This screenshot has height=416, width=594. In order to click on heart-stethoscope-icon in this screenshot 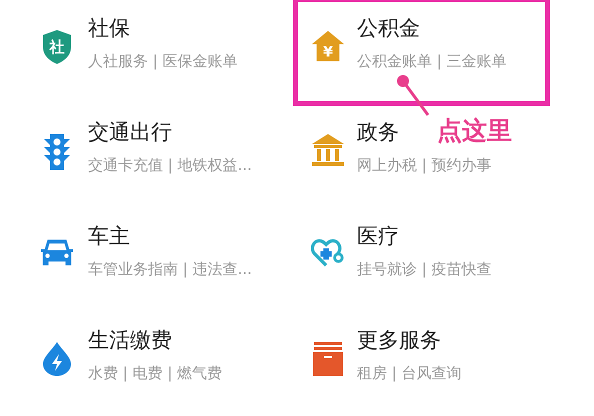, I will do `click(328, 253)`.